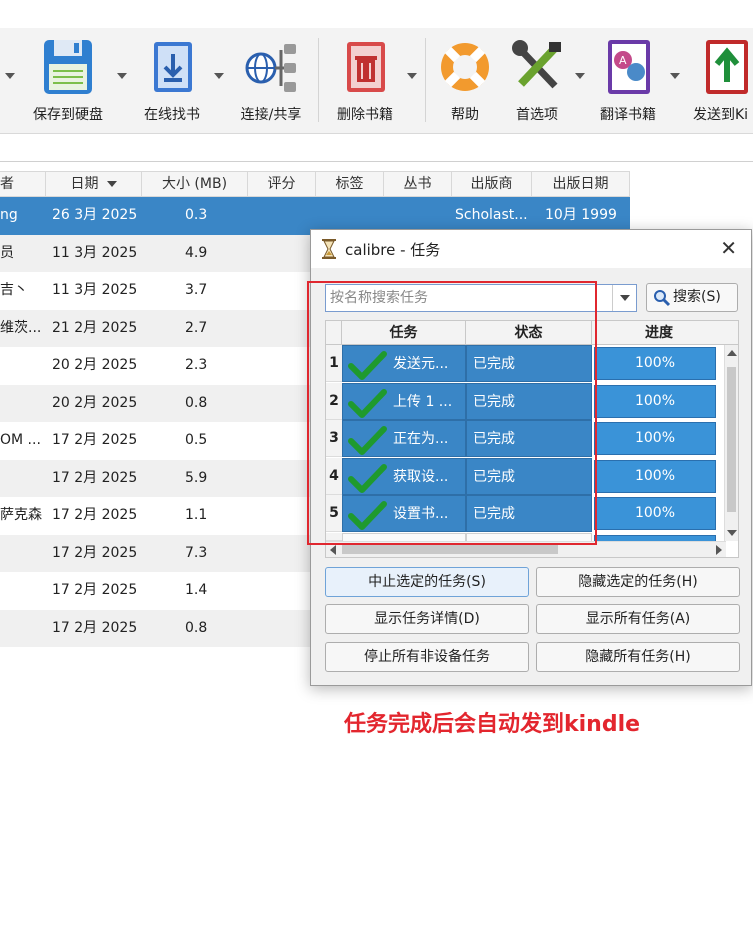 The height and width of the screenshot is (929, 753). Describe the element at coordinates (465, 67) in the screenshot. I see `lifebuoy-help-icon` at that location.